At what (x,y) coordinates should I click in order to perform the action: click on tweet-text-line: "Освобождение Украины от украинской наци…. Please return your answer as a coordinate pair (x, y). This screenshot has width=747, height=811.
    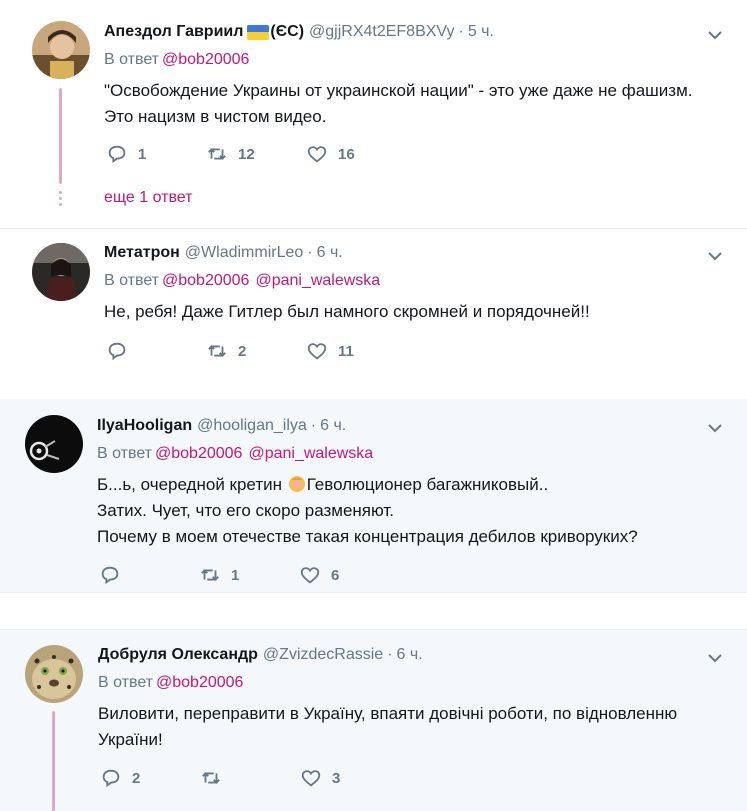
    Looking at the image, I should click on (398, 90).